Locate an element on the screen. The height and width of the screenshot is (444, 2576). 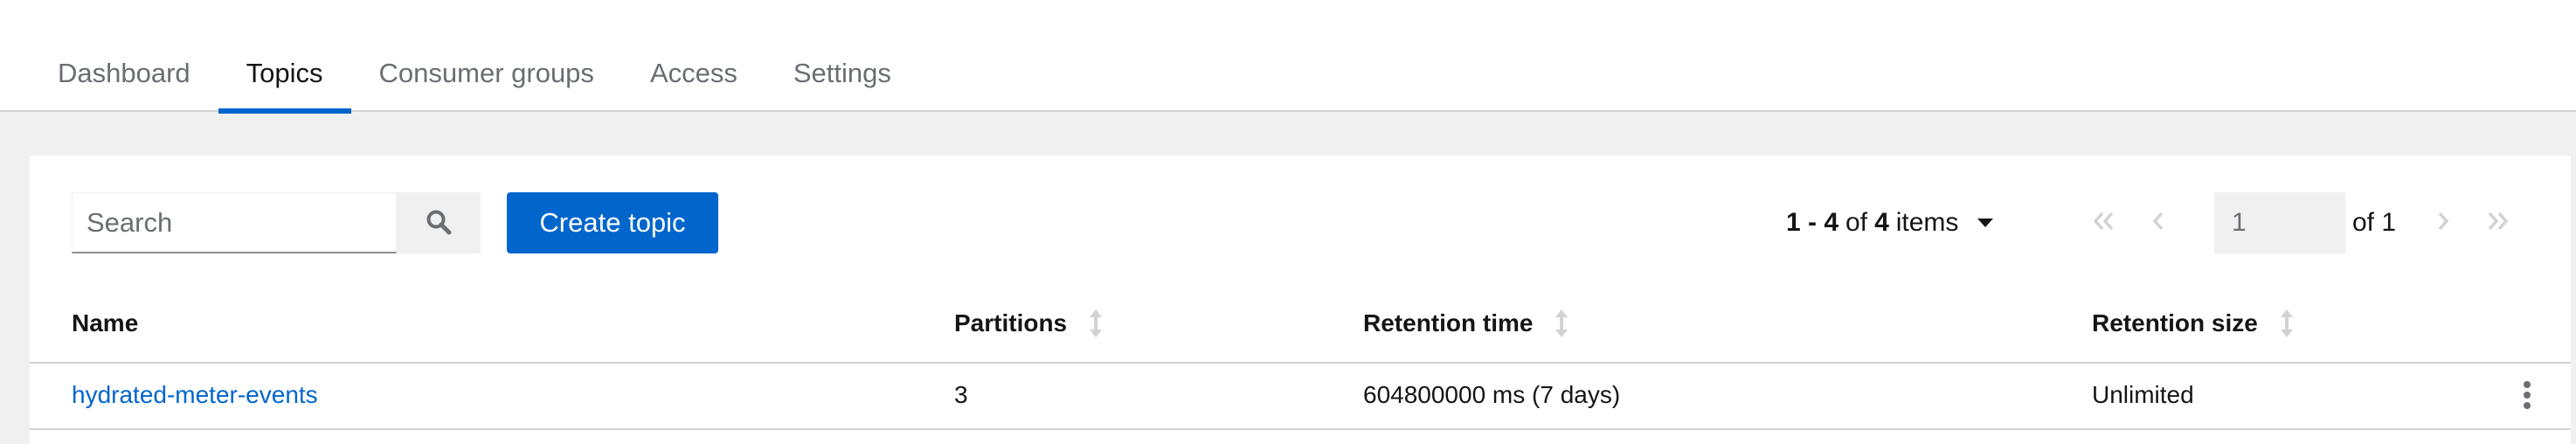
search-icon is located at coordinates (439, 223).